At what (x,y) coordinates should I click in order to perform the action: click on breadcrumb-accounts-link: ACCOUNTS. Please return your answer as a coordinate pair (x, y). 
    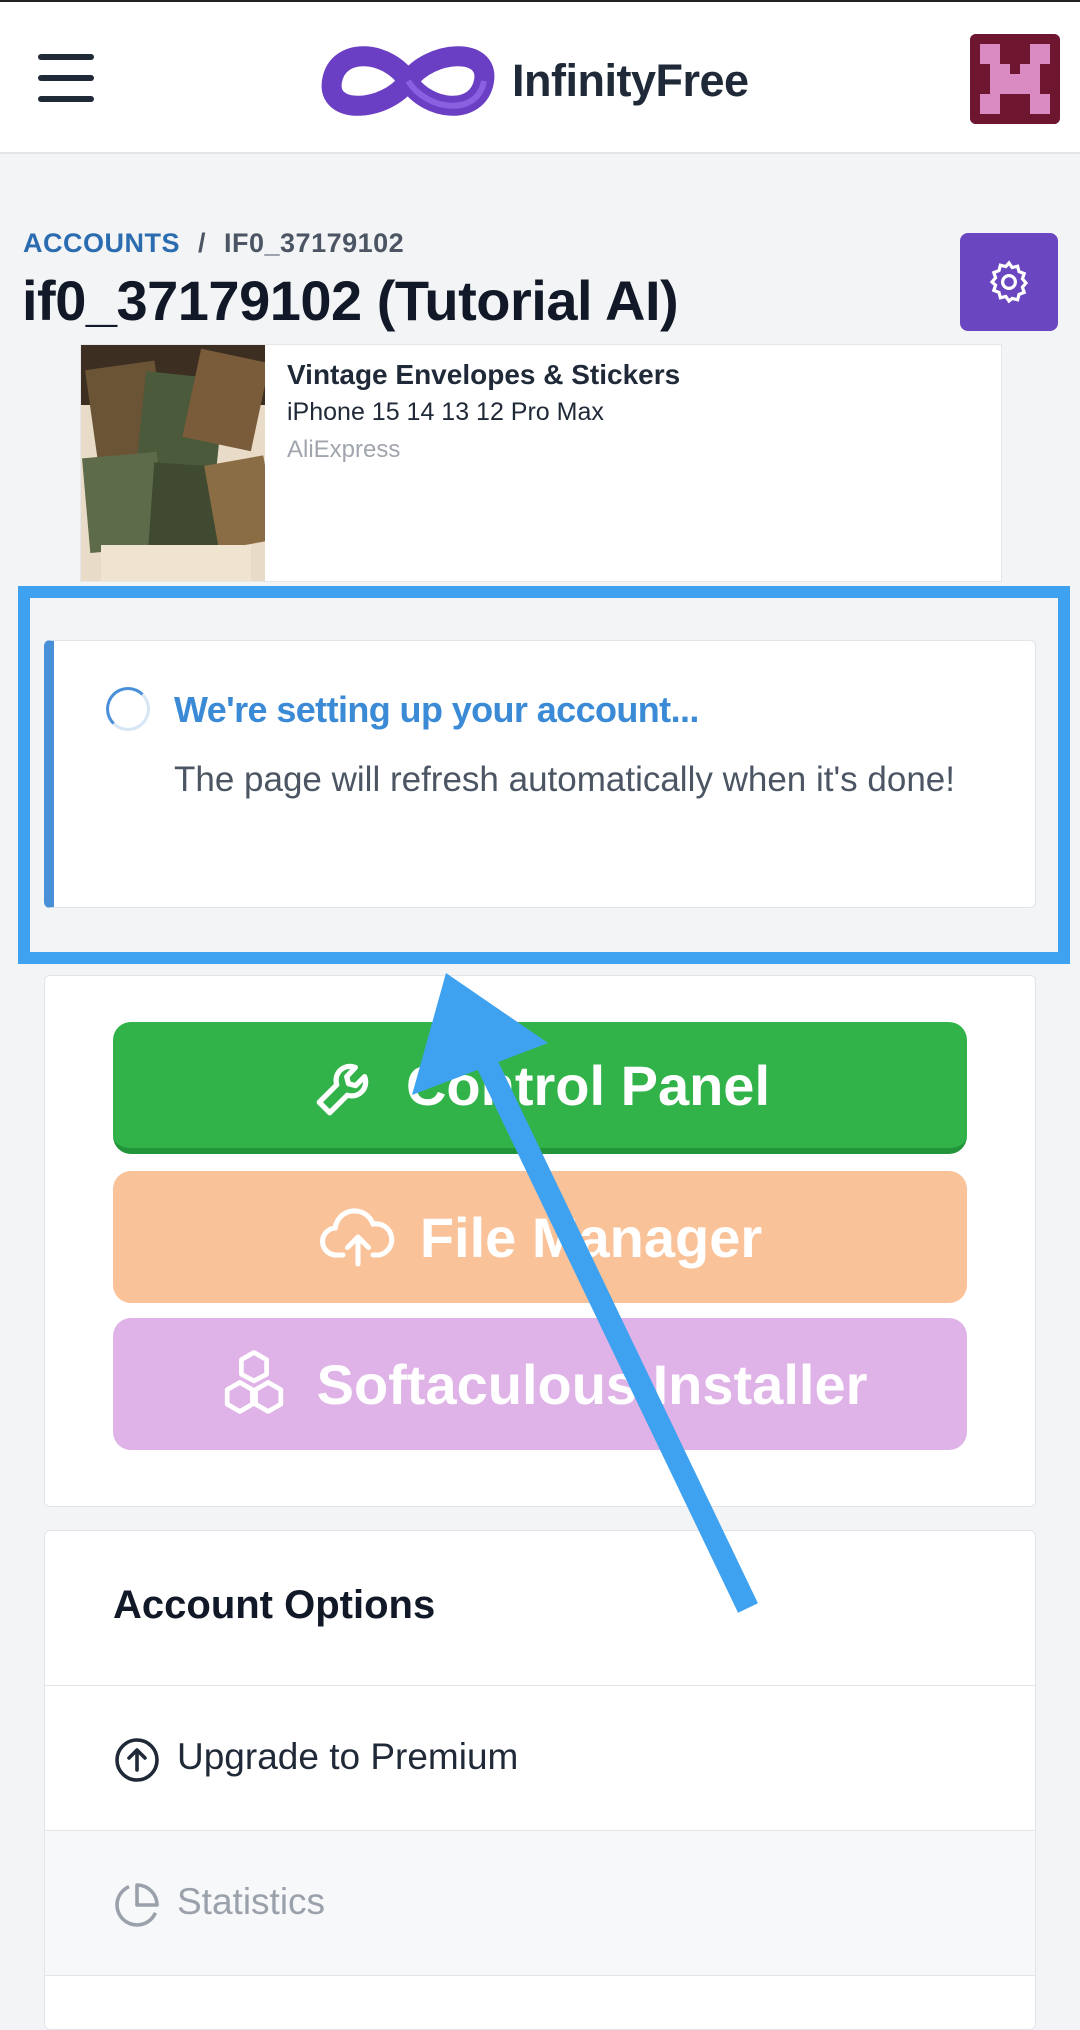
    Looking at the image, I should click on (101, 243).